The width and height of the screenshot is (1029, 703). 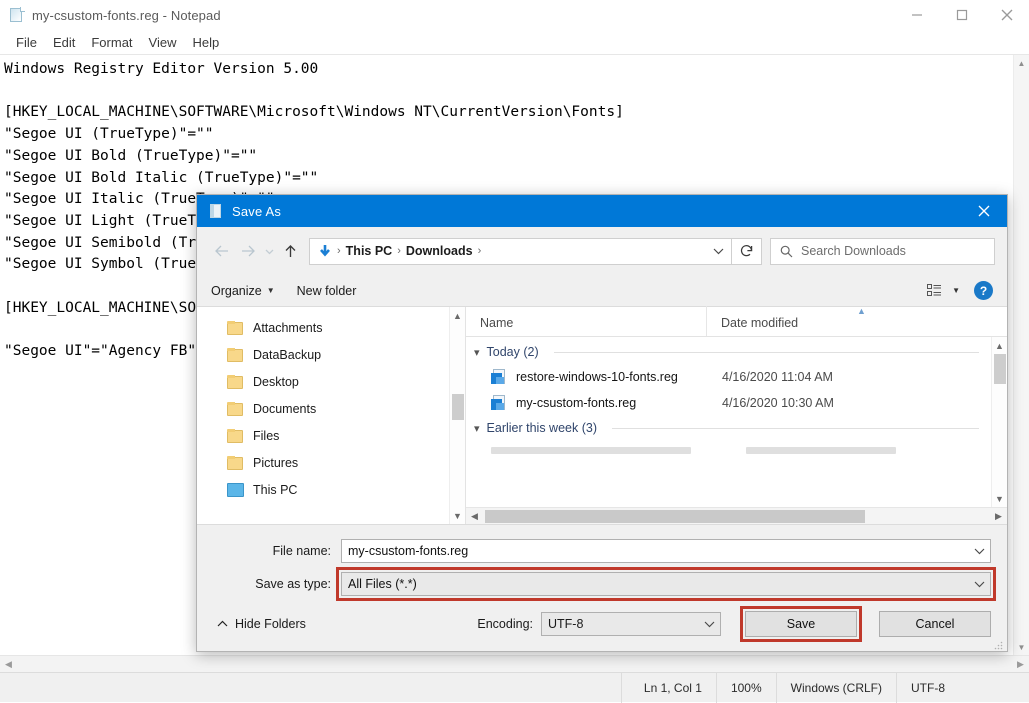 I want to click on file-group-header: ▾Earlier this week (3), so click(x=728, y=428).